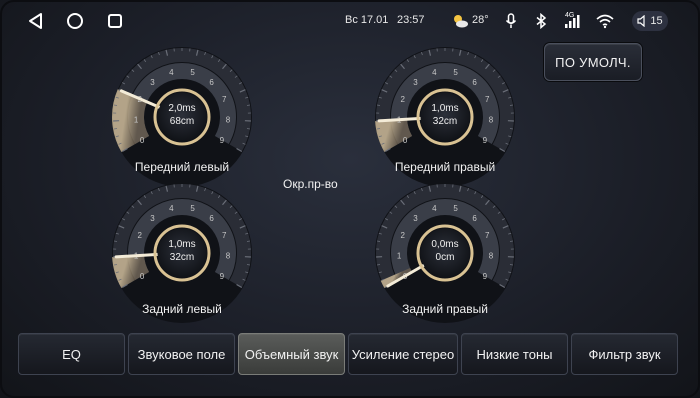 Image resolution: width=700 pixels, height=398 pixels. I want to click on tab-surround: Объемный звук, so click(291, 354).